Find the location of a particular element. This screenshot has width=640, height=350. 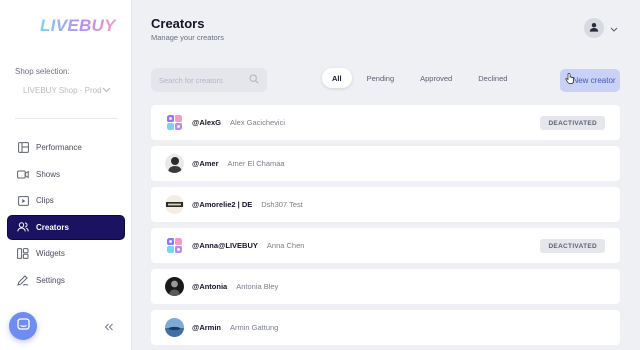

sidebar-item-performance: Performance is located at coordinates (66, 147).